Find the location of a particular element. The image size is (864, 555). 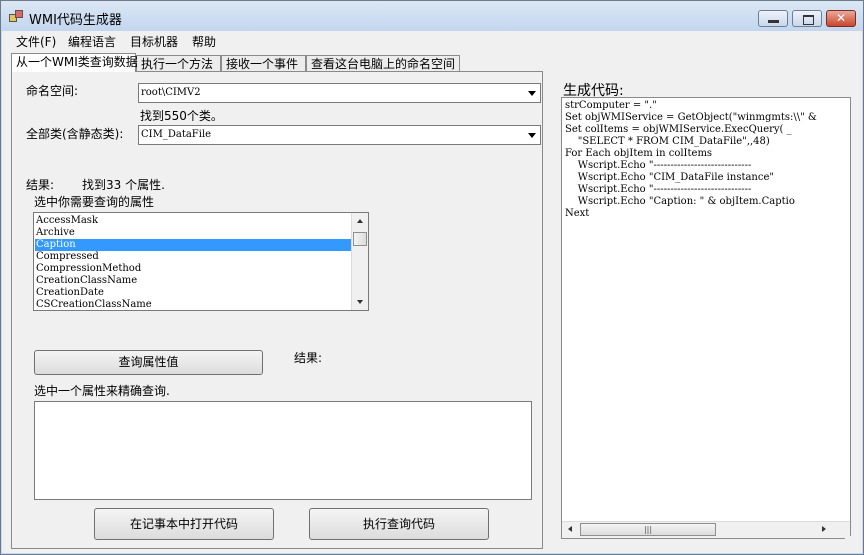

select-properties-label: 选中你需要查询的属性 is located at coordinates (94, 202).